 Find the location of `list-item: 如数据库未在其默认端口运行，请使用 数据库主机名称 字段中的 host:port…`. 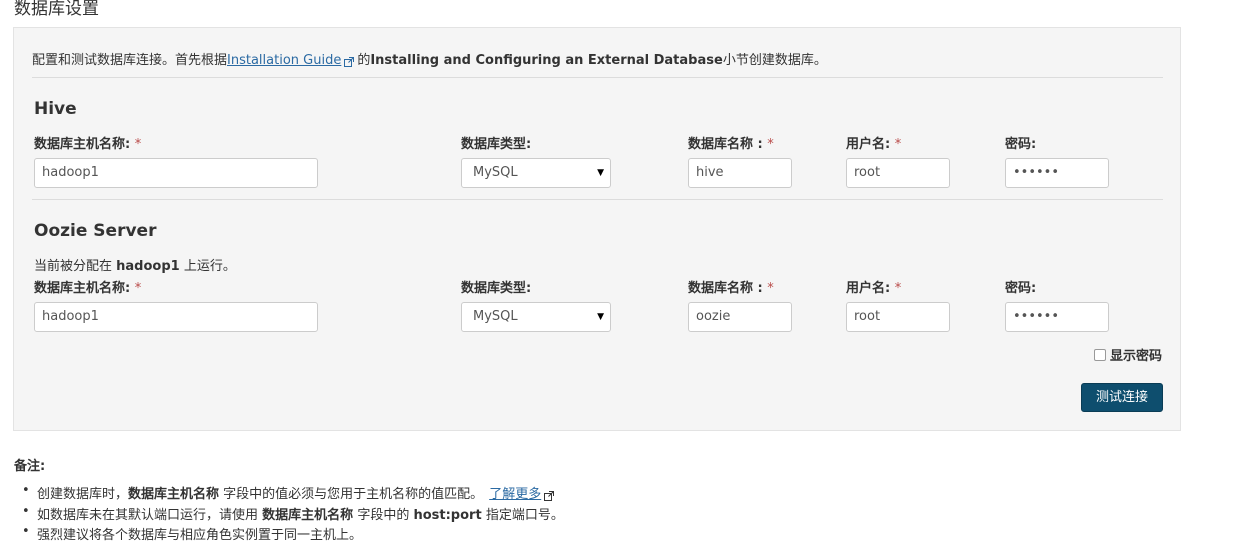

list-item: 如数据库未在其默认端口运行，请使用 数据库主机名称 字段中的 host:port… is located at coordinates (293, 514).